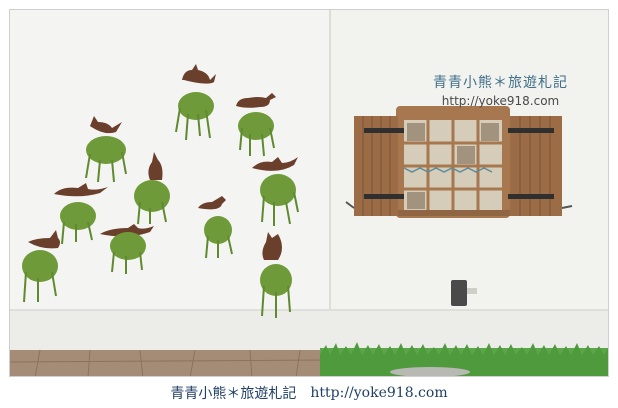 The height and width of the screenshot is (408, 618). I want to click on watermark: 青青小熊＊旅遊札記 http://yoke918.com, so click(500, 90).